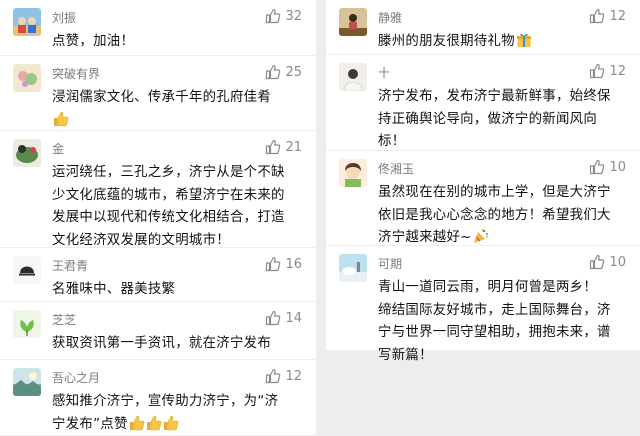 The image size is (640, 436). I want to click on like-count: 14, so click(293, 318).